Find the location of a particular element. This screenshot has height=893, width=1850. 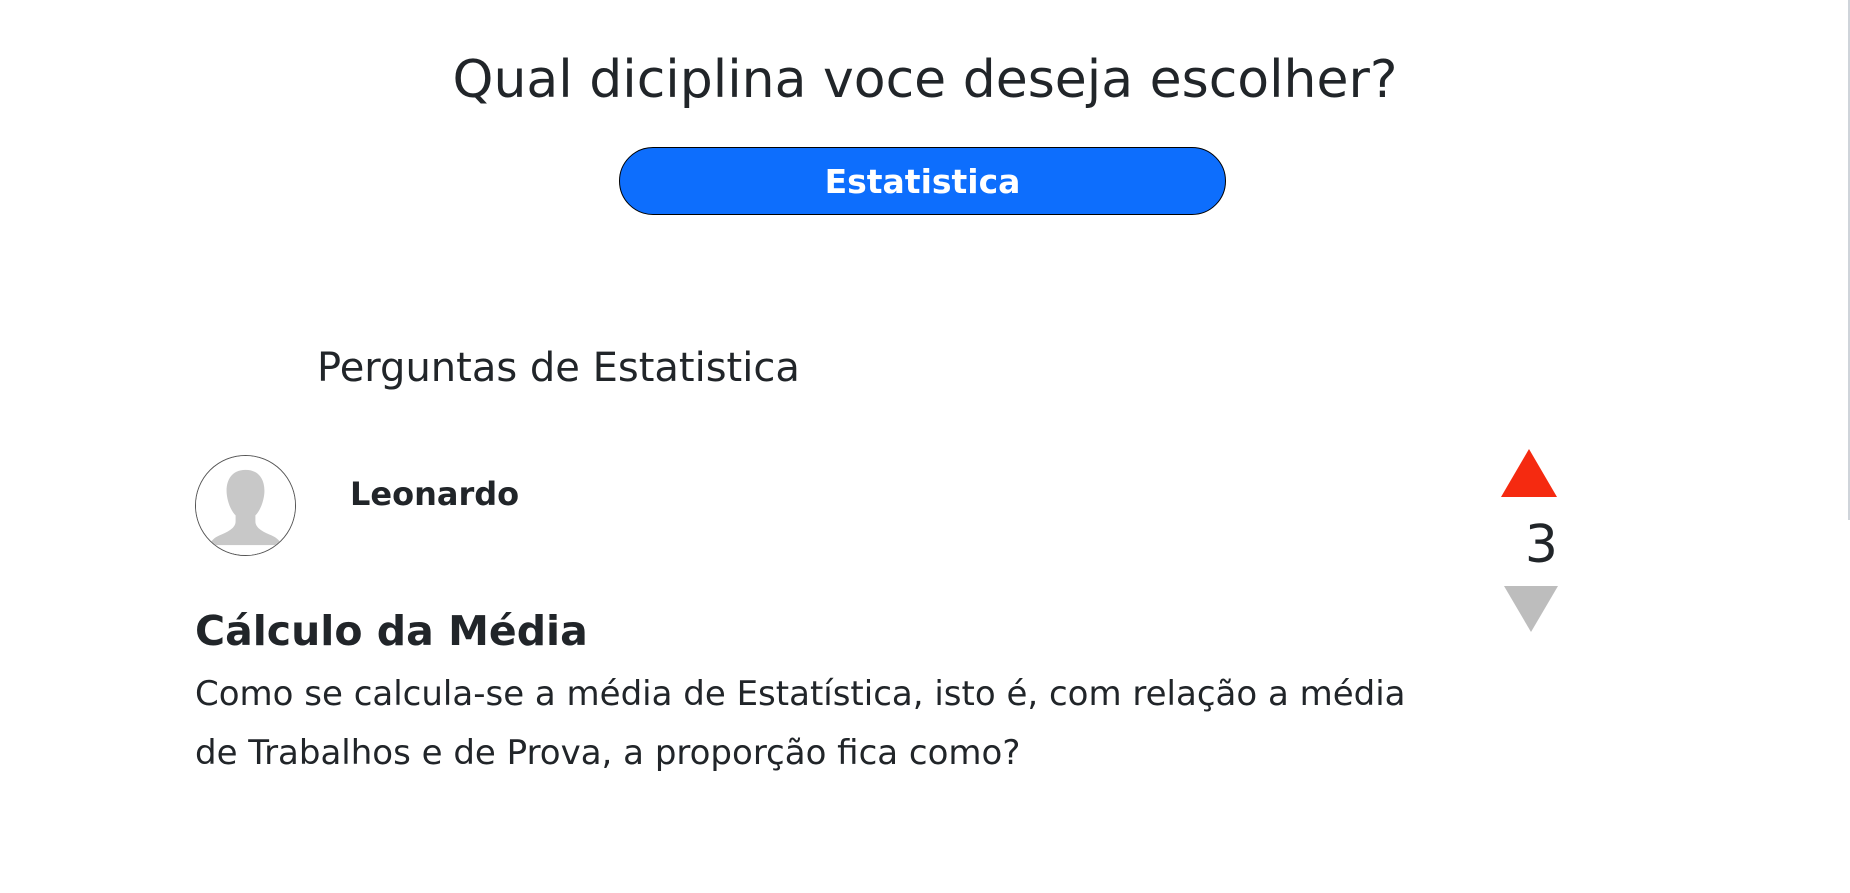

triangle-up-icon is located at coordinates (1529, 473).